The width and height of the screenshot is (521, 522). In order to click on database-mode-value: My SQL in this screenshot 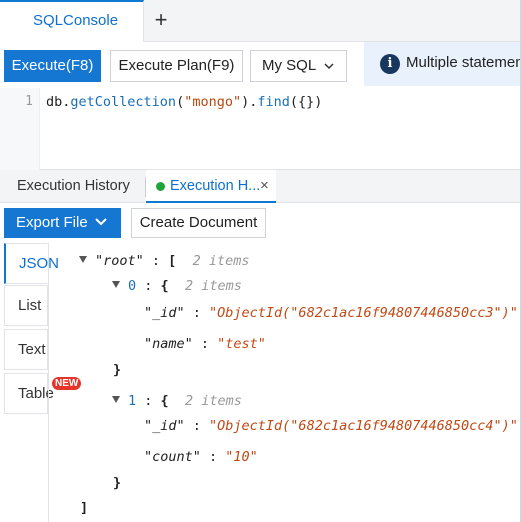, I will do `click(289, 65)`.